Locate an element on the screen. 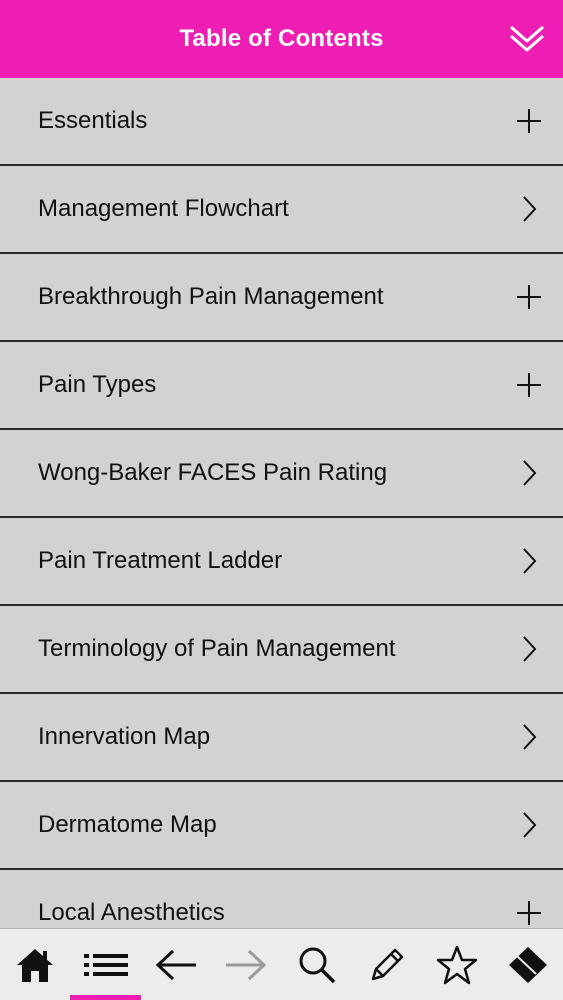 This screenshot has height=1000, width=563. notes-button is located at coordinates (387, 964).